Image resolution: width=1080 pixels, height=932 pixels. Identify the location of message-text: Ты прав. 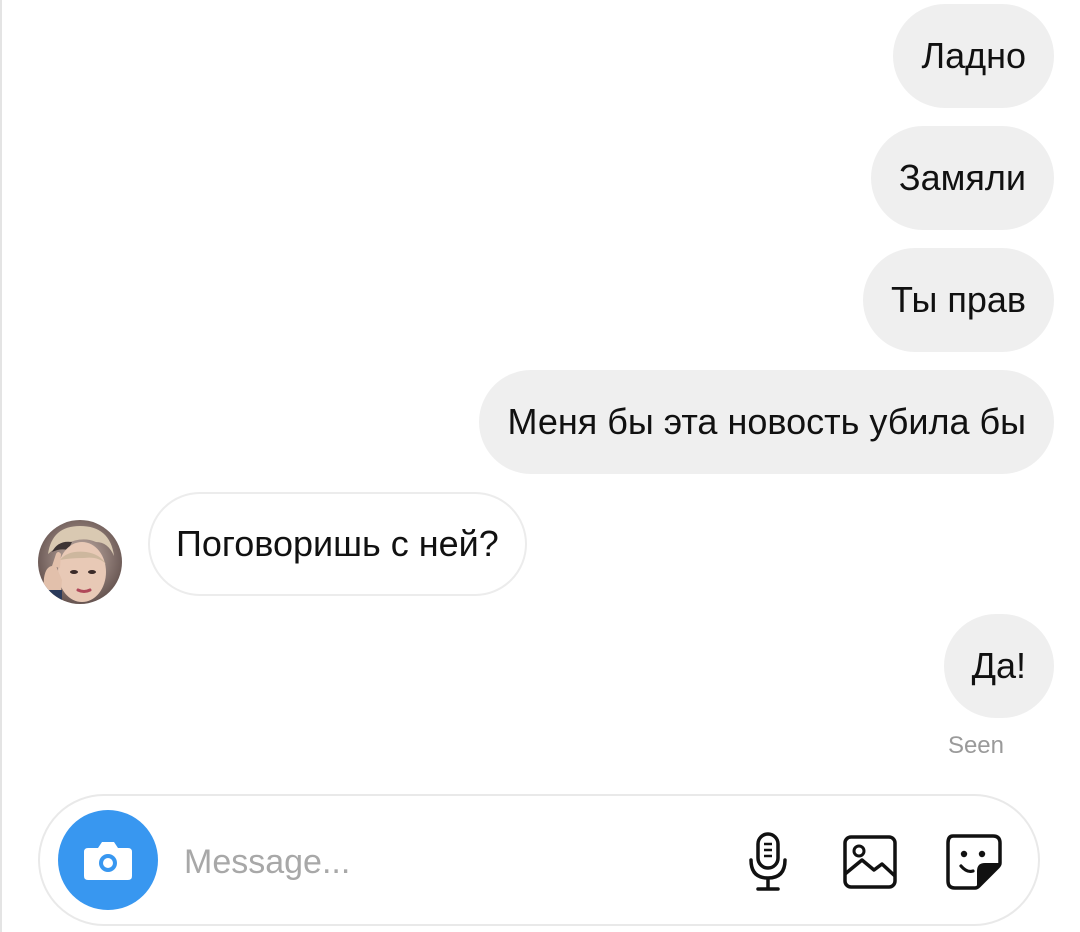
(958, 299).